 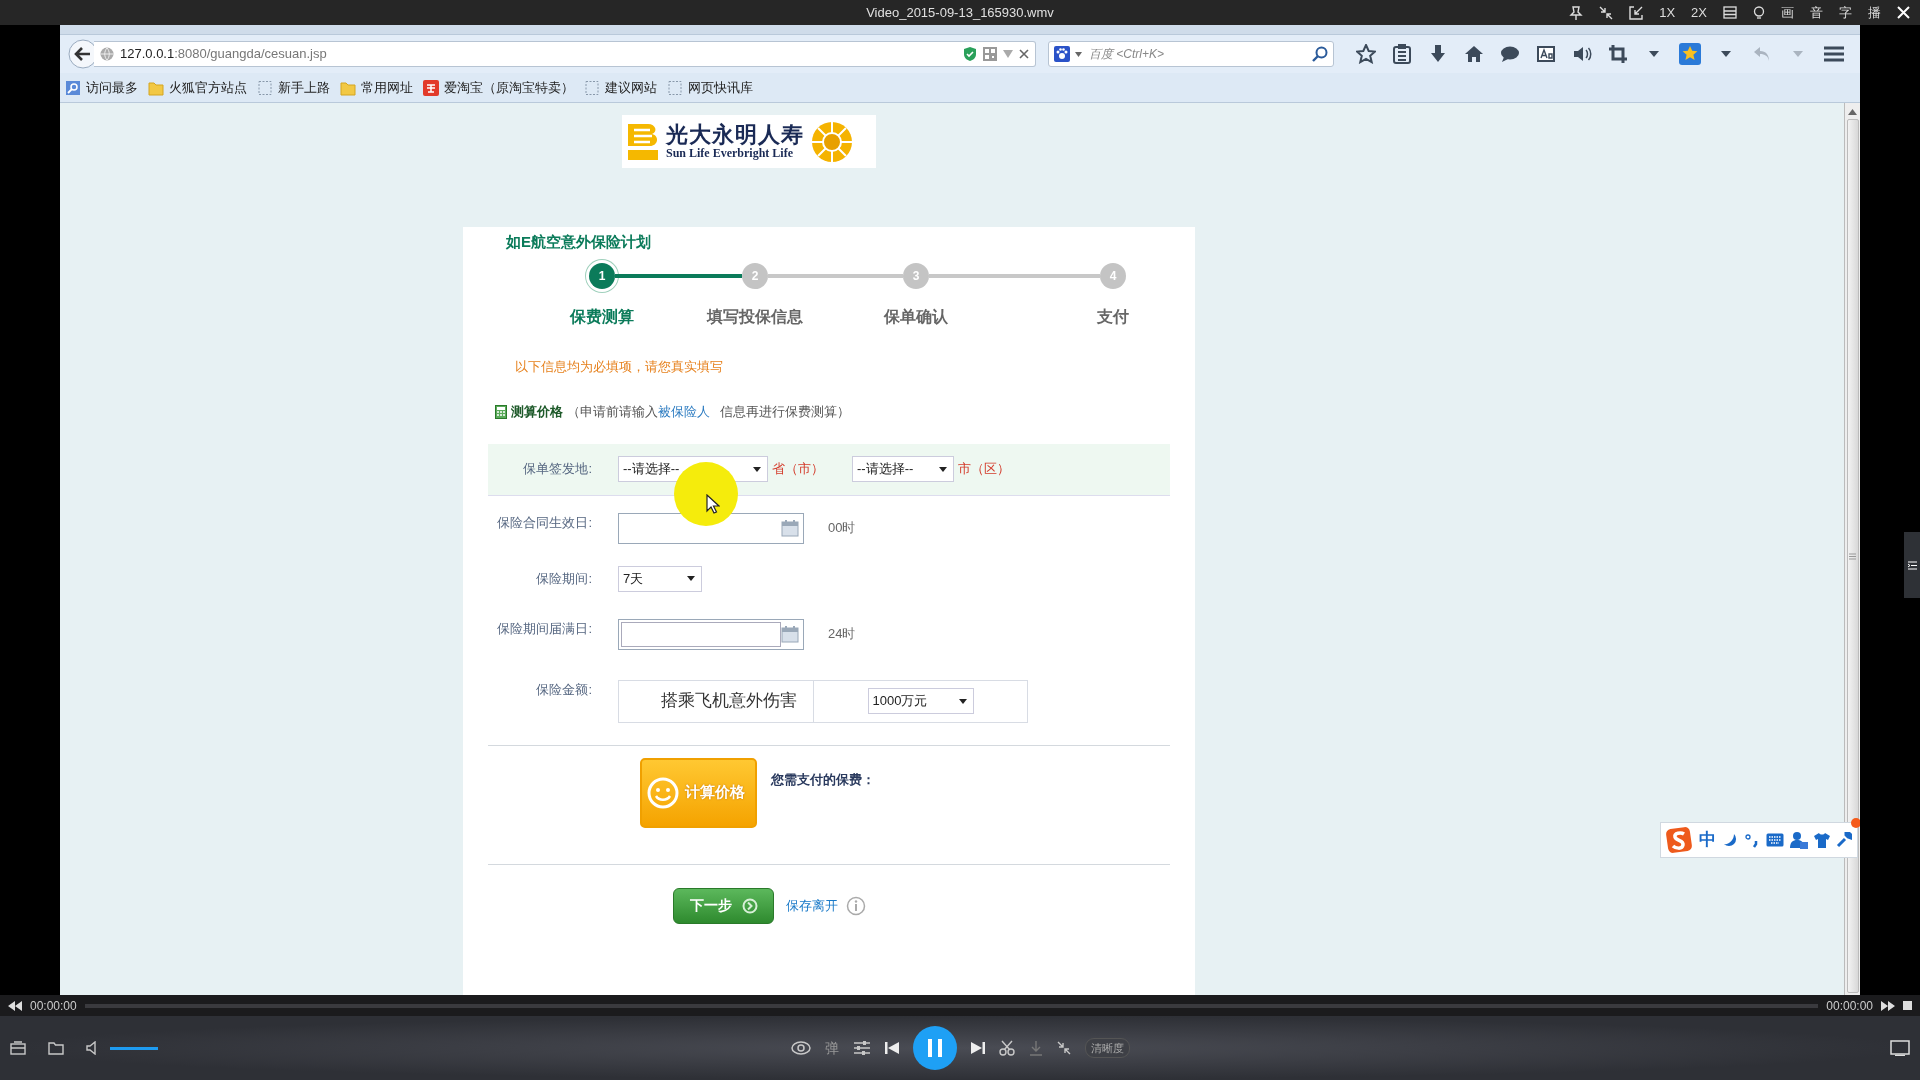 What do you see at coordinates (1775, 840) in the screenshot?
I see `keyboard-icon` at bounding box center [1775, 840].